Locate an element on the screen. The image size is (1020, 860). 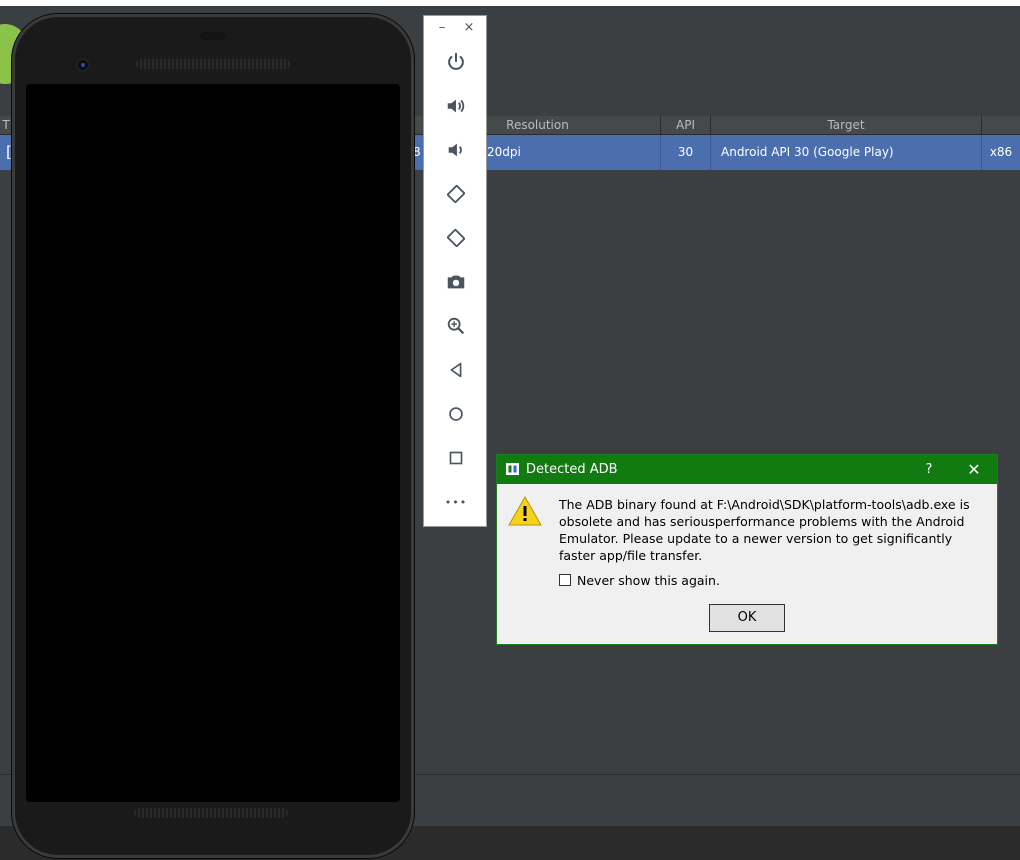
screenshot-button is located at coordinates (456, 282).